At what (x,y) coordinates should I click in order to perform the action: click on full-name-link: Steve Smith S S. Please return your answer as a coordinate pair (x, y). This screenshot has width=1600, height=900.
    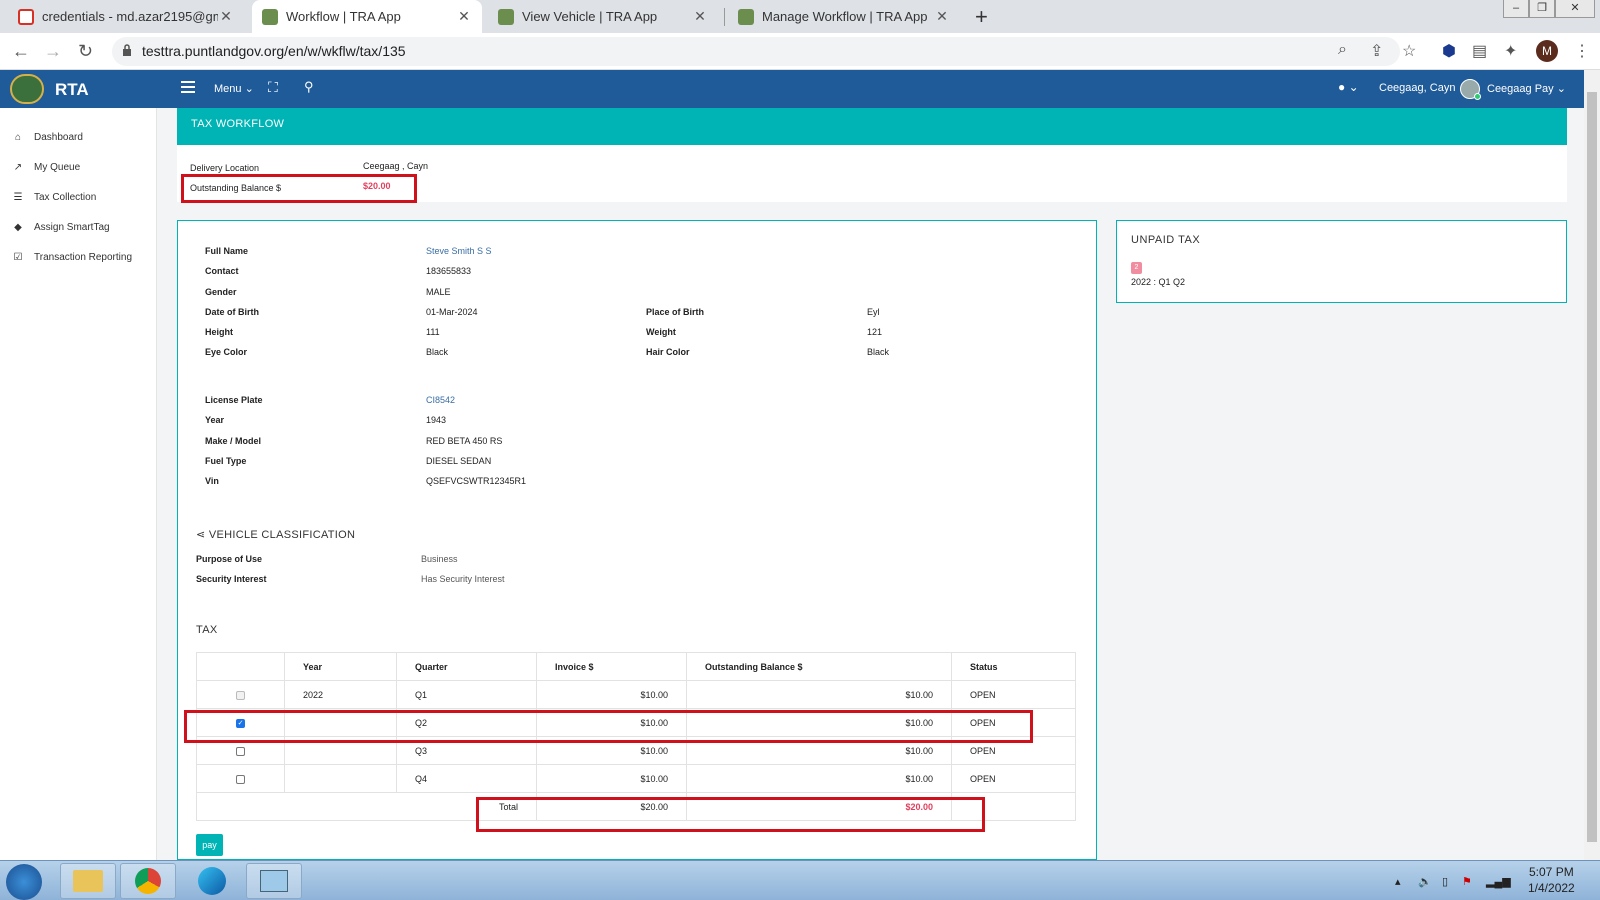
    Looking at the image, I should click on (459, 251).